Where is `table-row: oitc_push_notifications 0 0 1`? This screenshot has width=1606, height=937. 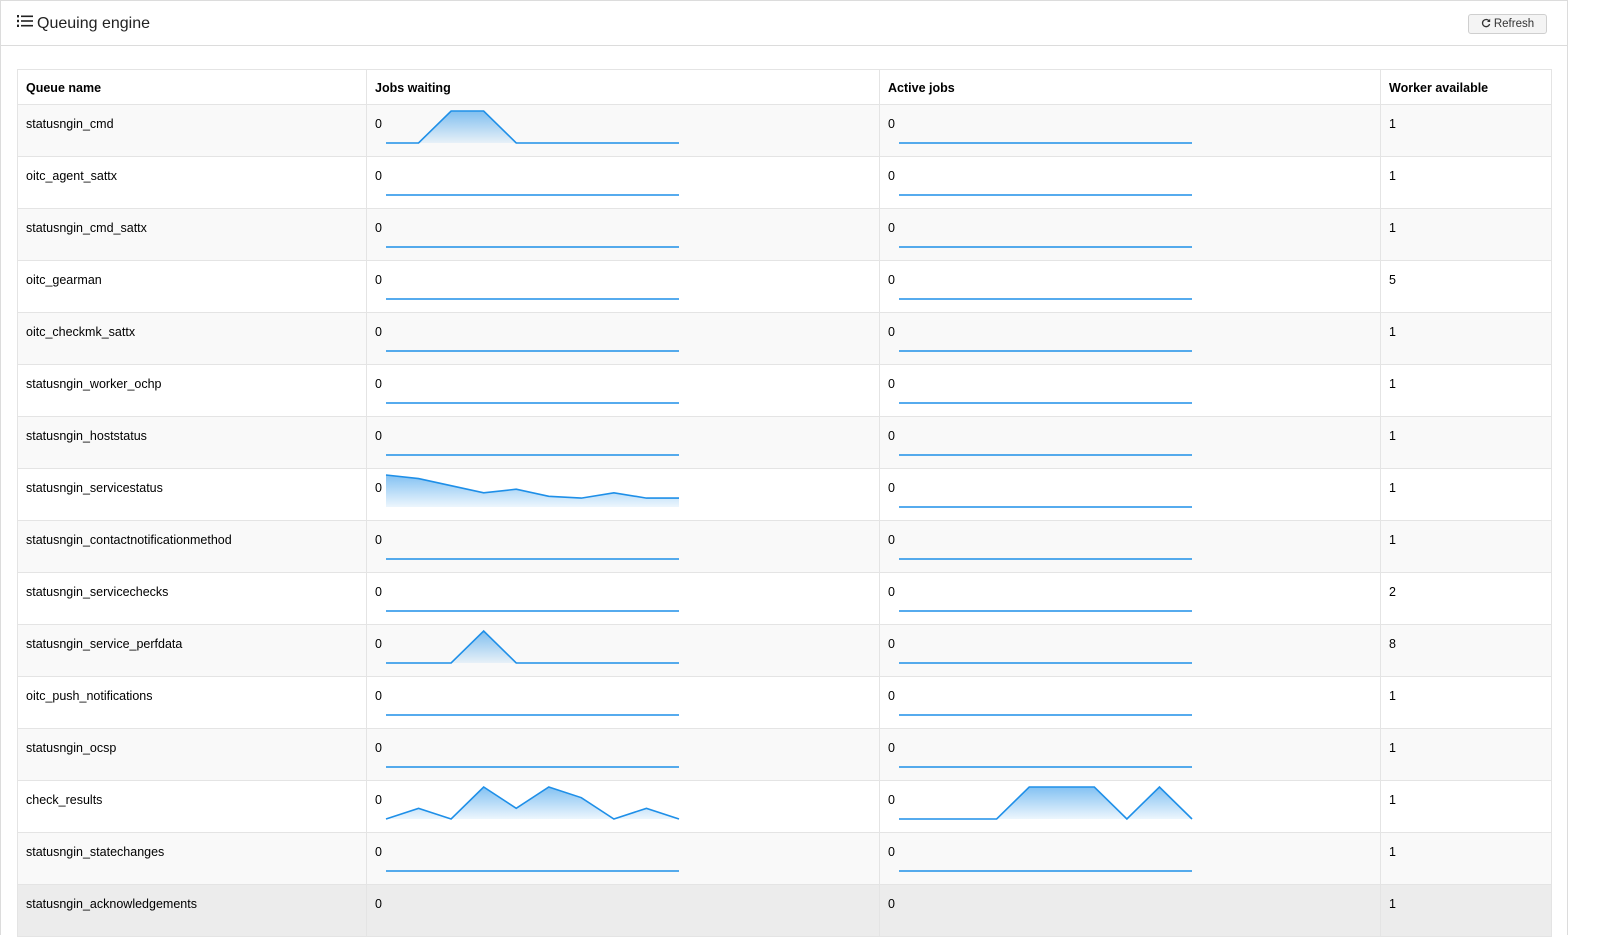
table-row: oitc_push_notifications 0 0 1 is located at coordinates (784, 702).